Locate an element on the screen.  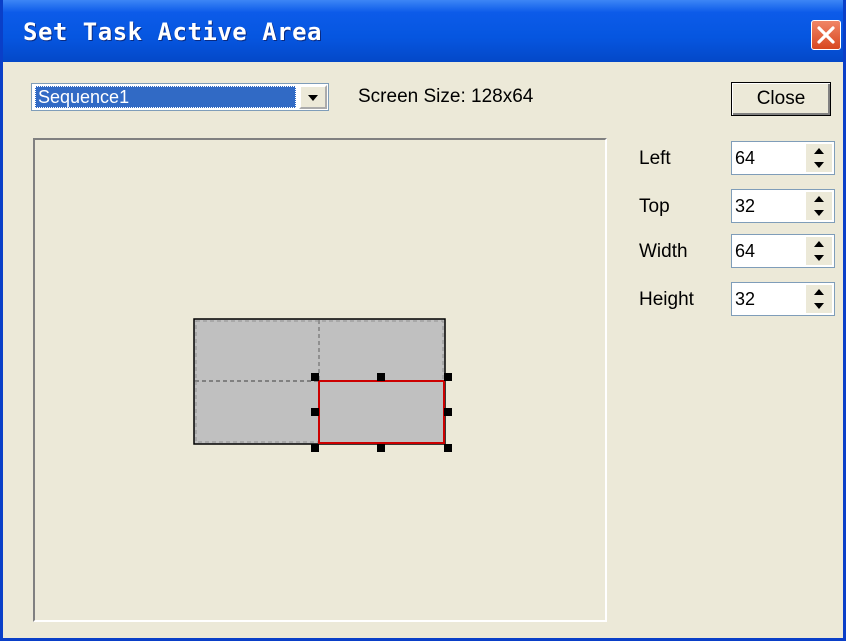
width-decrement-button is located at coordinates (819, 258).